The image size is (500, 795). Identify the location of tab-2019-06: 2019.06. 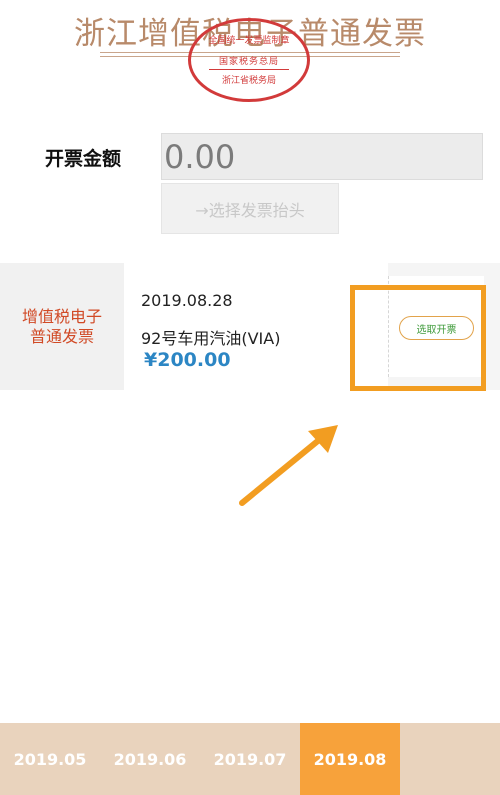
(150, 759).